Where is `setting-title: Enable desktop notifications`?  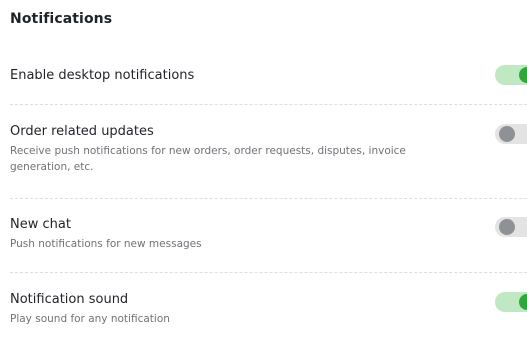
setting-title: Enable desktop notifications is located at coordinates (102, 75).